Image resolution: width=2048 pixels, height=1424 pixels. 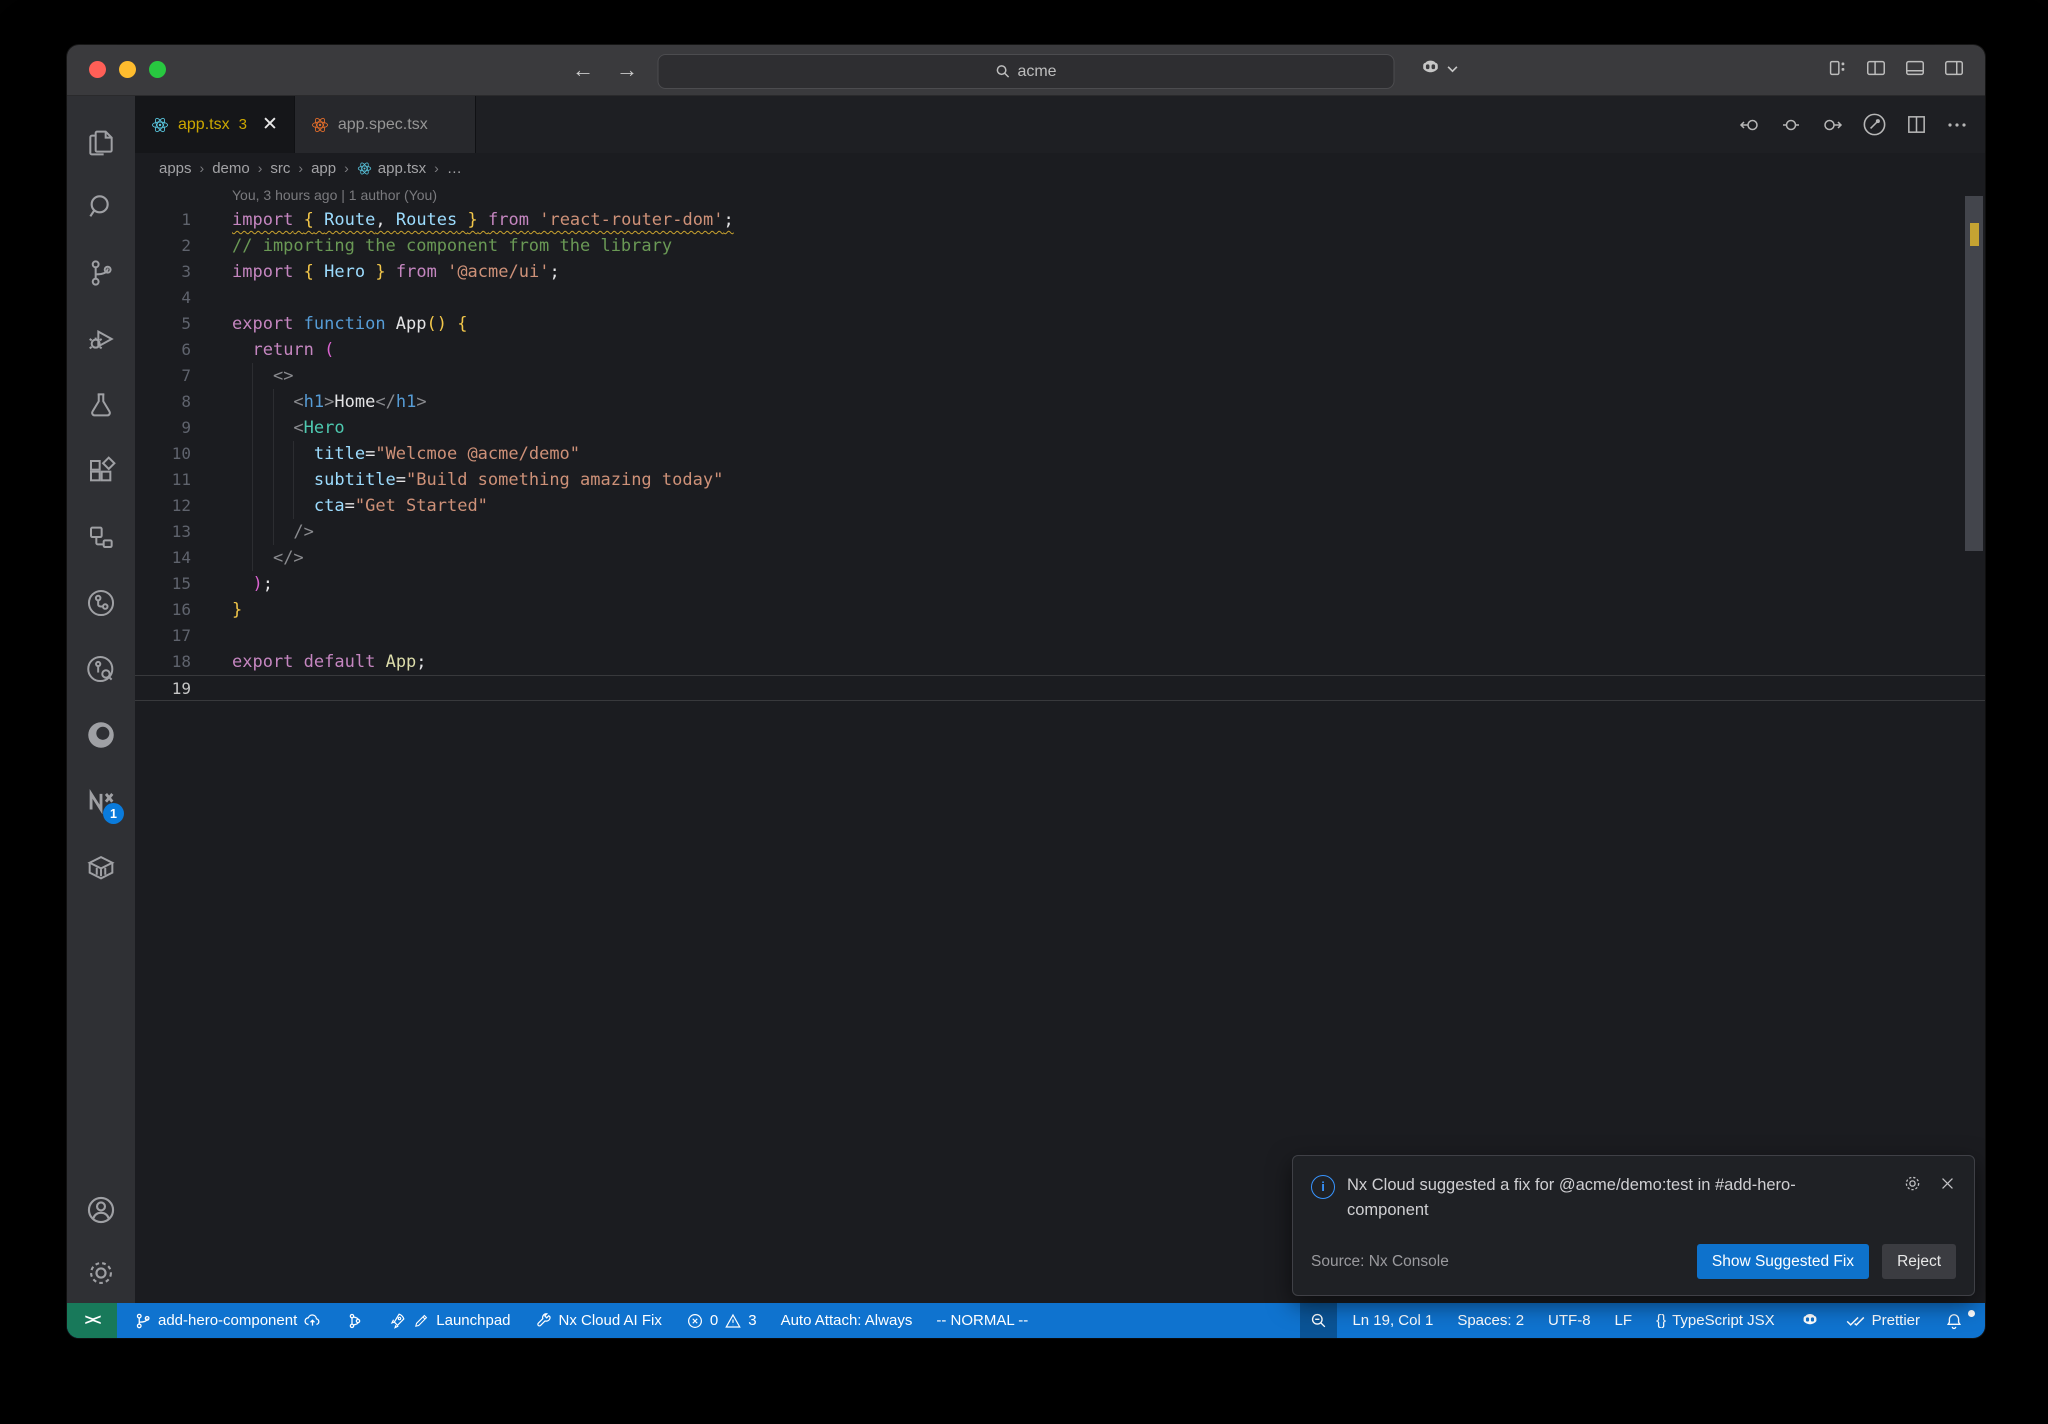 What do you see at coordinates (385, 124) in the screenshot?
I see `tab-app-spec-tsx: app.spec.tsx ✕` at bounding box center [385, 124].